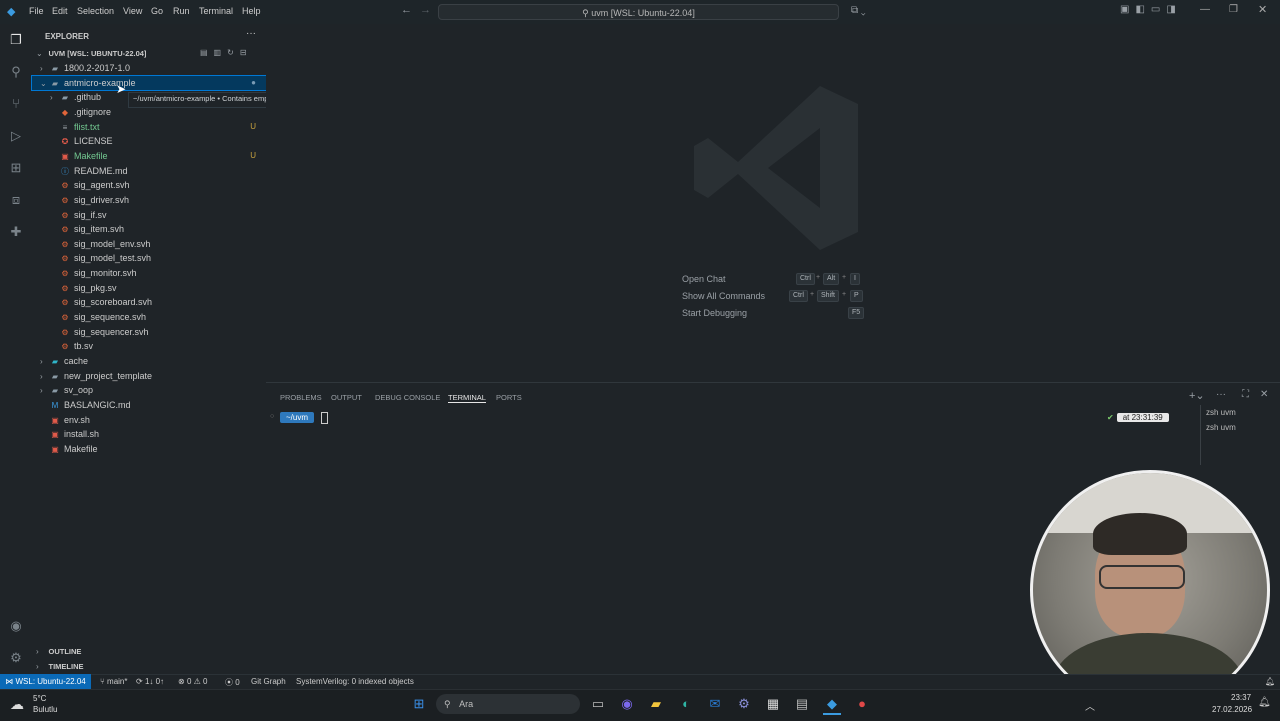  What do you see at coordinates (113, 302) in the screenshot?
I see `tree-item-label: sig_scoreboard.svh` at bounding box center [113, 302].